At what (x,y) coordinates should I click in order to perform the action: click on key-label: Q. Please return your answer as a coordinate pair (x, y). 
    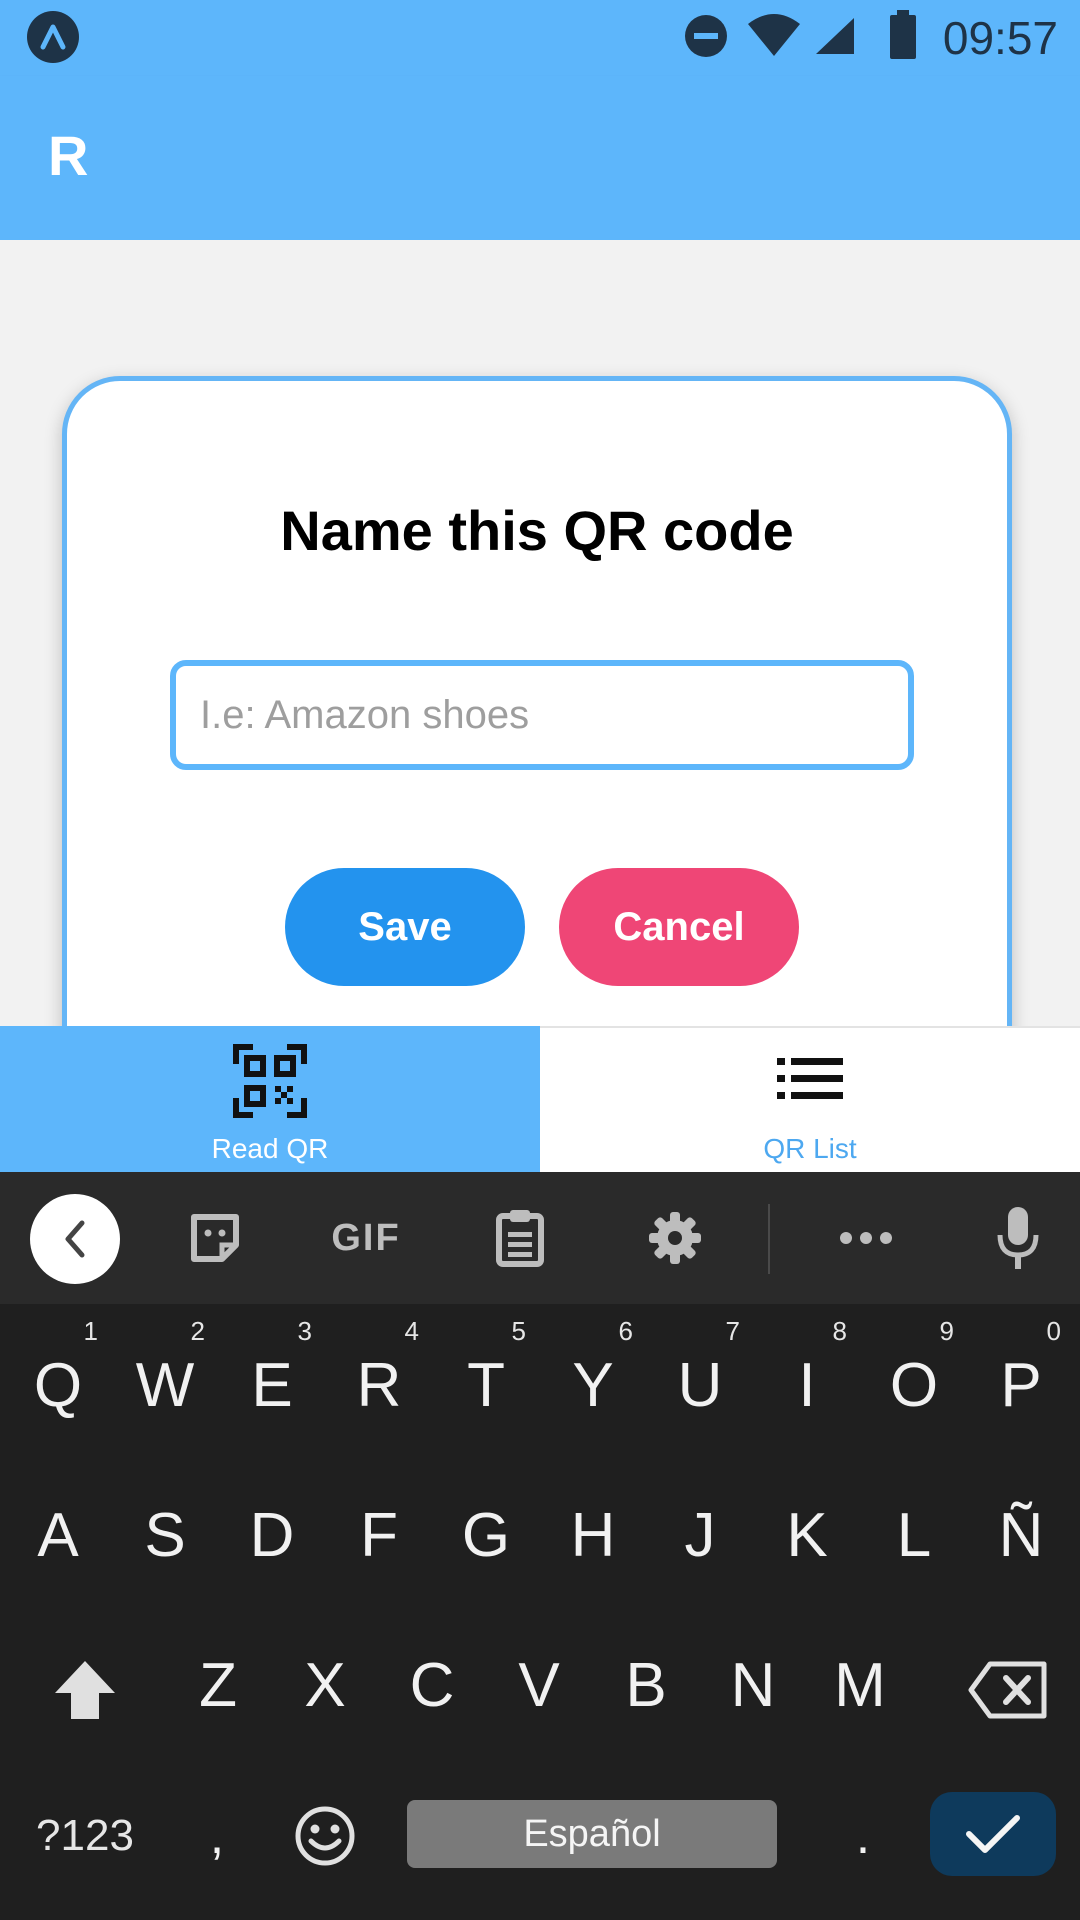
    Looking at the image, I should click on (58, 1385).